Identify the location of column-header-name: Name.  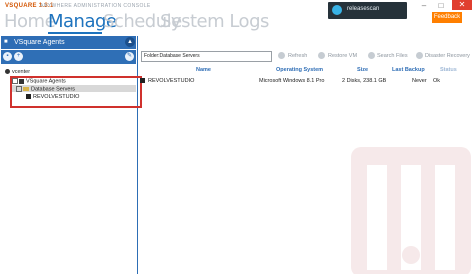
(203, 70).